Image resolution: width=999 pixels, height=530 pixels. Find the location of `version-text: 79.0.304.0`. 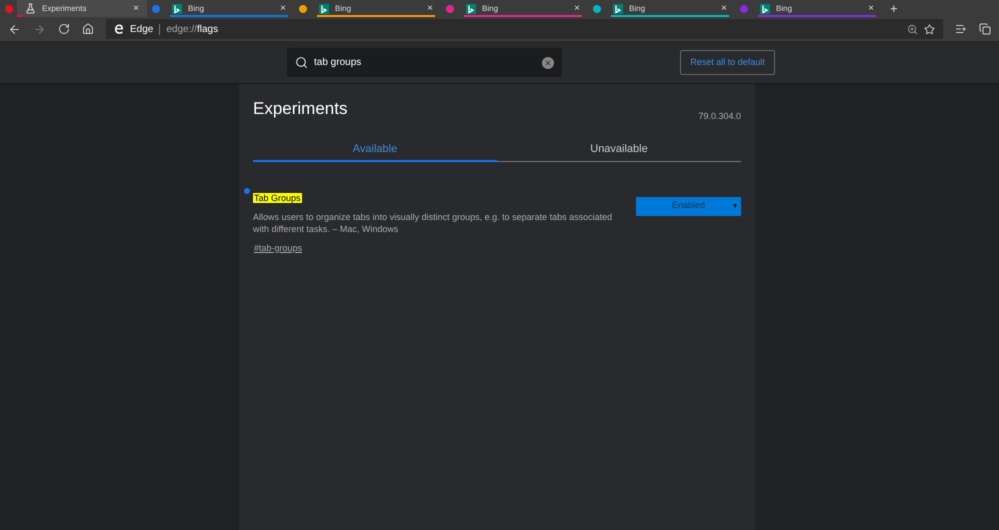

version-text: 79.0.304.0 is located at coordinates (719, 116).